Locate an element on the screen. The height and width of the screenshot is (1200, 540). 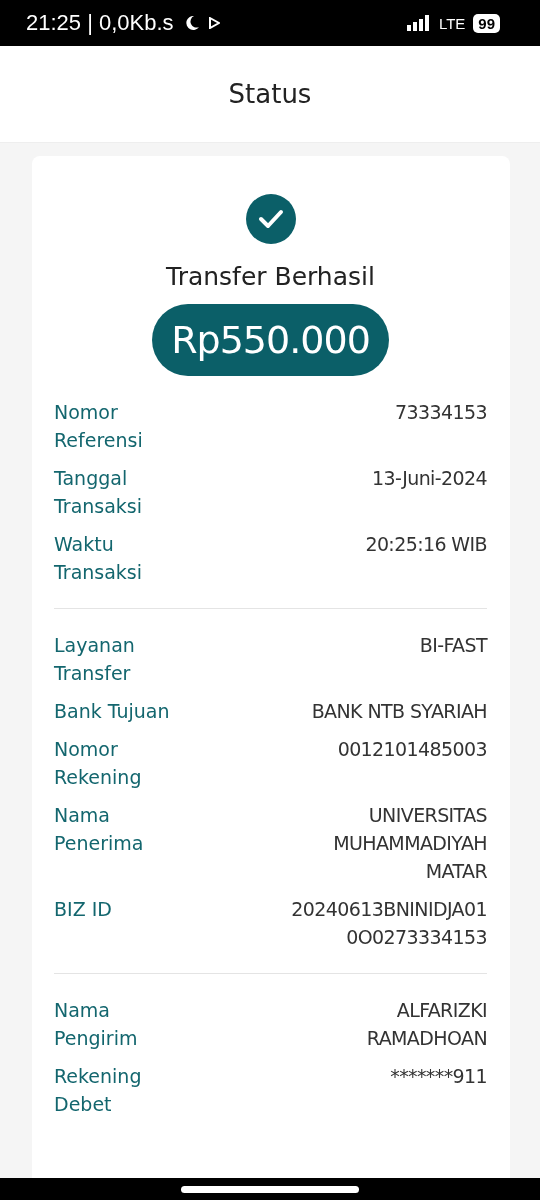
detail-value: 20:25:16 WIB is located at coordinates (426, 544).